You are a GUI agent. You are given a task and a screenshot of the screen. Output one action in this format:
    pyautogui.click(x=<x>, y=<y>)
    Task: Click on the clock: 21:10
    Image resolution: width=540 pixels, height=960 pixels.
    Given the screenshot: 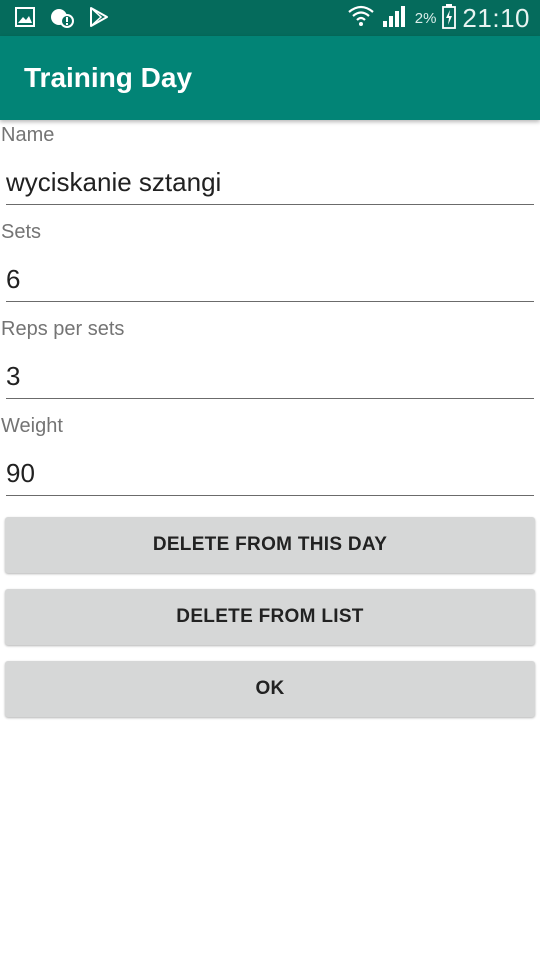 What is the action you would take?
    pyautogui.click(x=496, y=17)
    